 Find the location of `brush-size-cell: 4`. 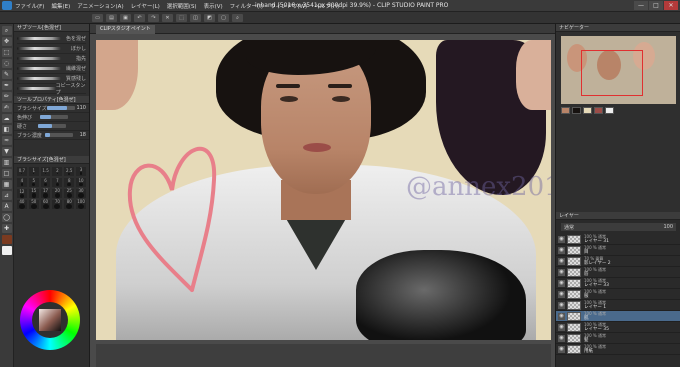

brush-size-cell: 4 is located at coordinates (22, 182).